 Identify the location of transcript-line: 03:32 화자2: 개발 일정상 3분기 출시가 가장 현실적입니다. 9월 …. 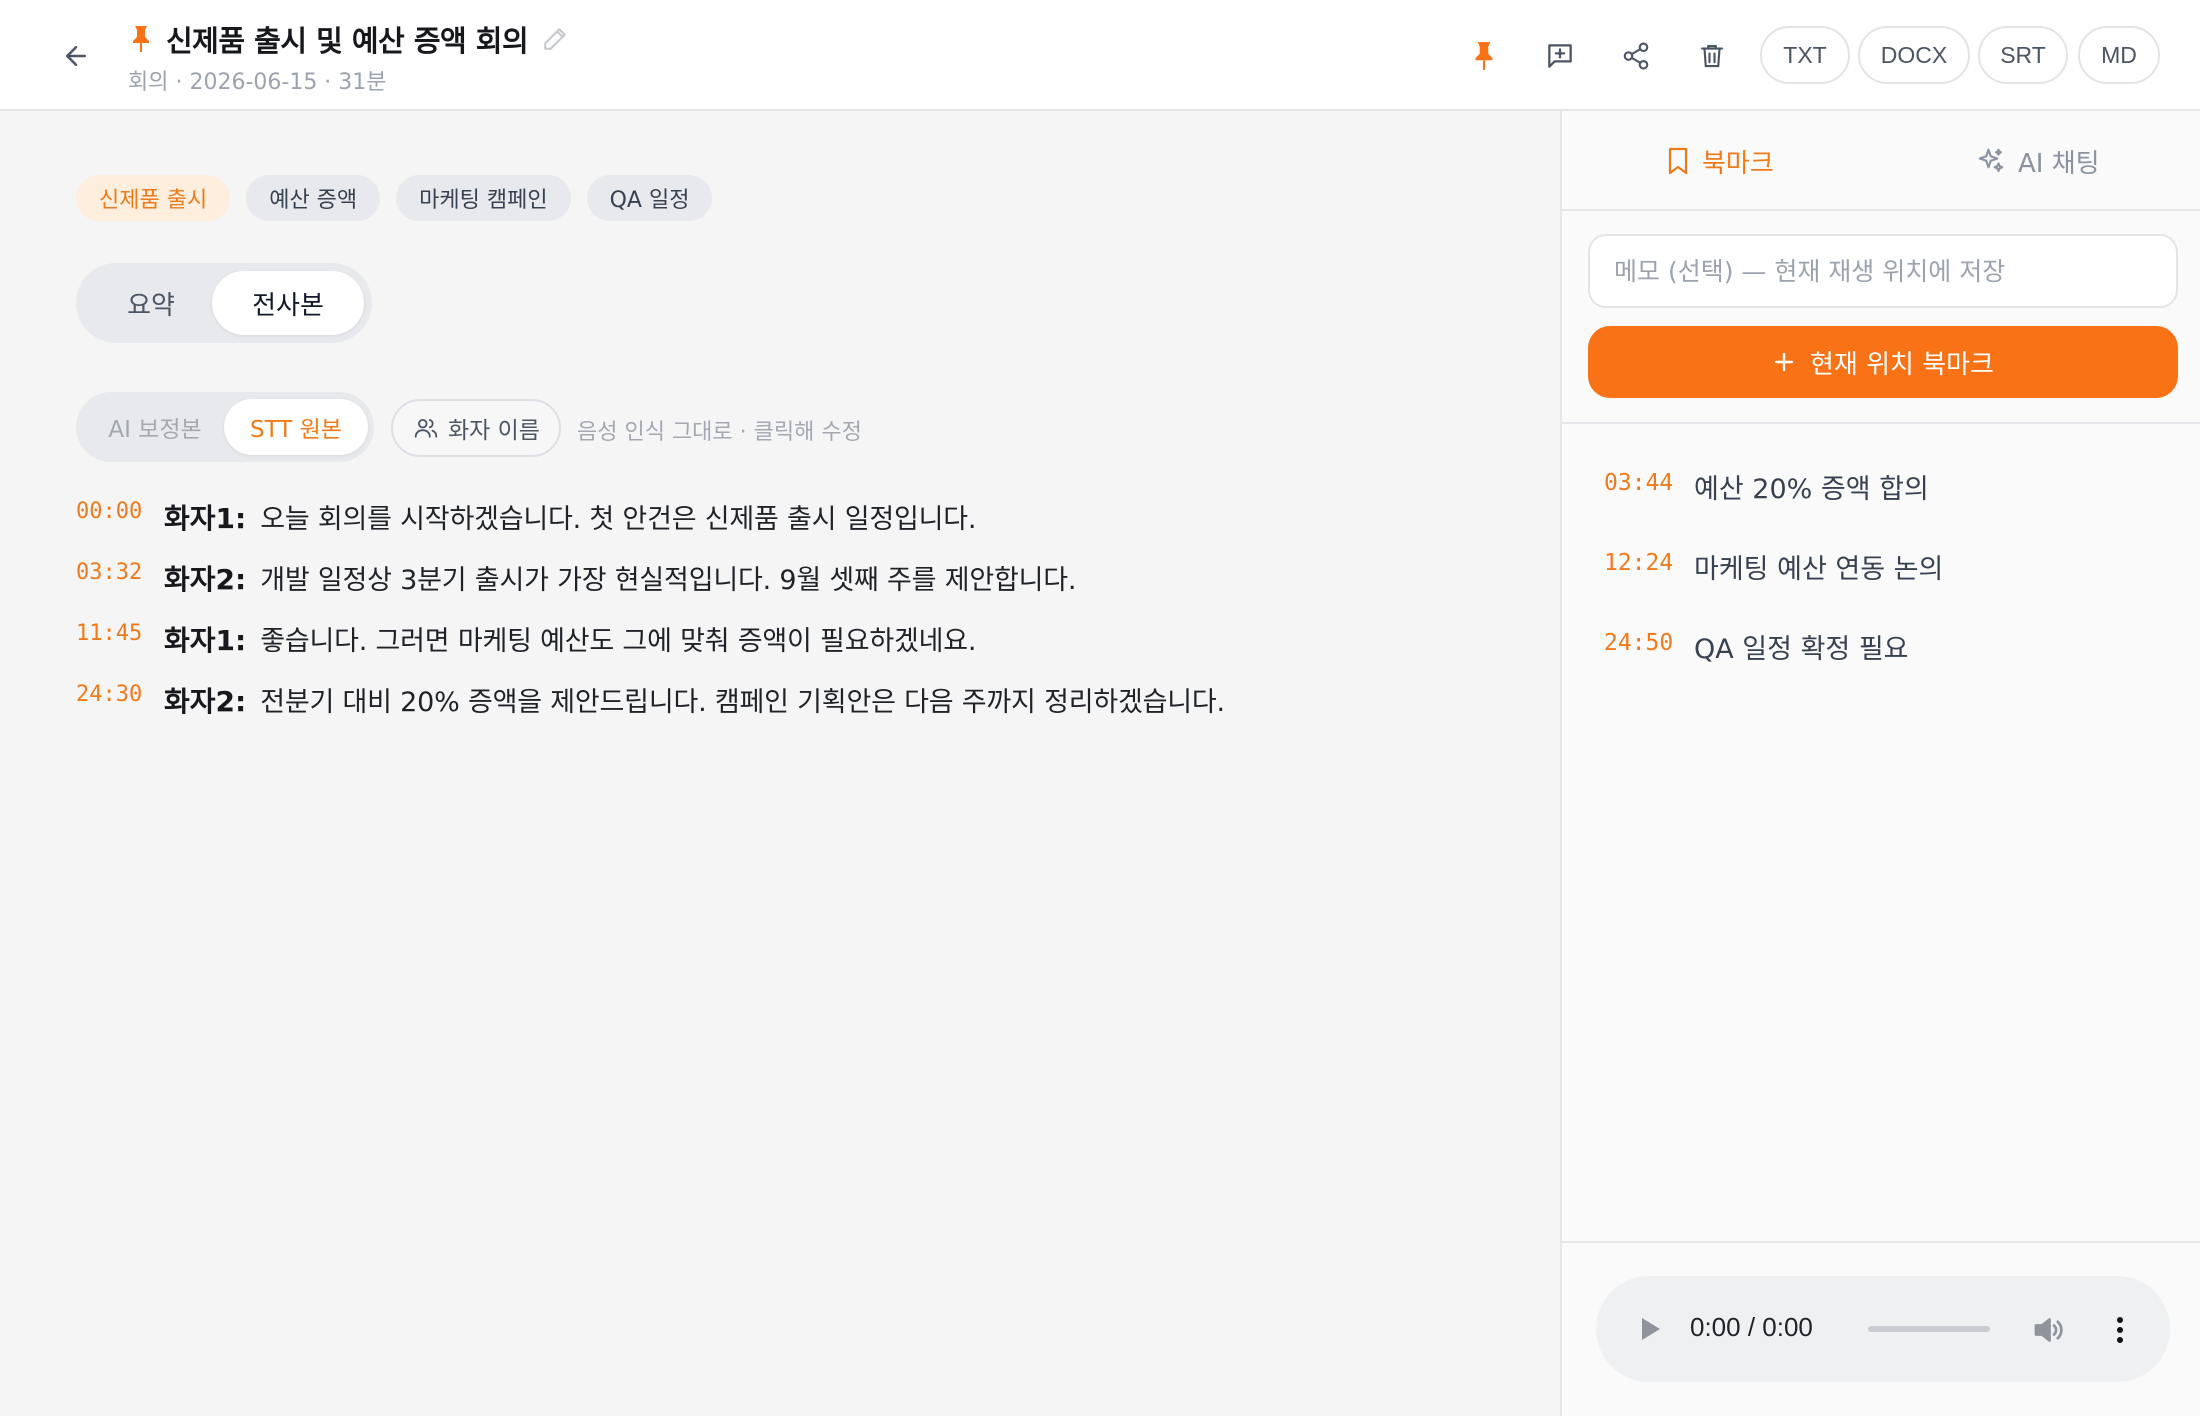
(796, 588).